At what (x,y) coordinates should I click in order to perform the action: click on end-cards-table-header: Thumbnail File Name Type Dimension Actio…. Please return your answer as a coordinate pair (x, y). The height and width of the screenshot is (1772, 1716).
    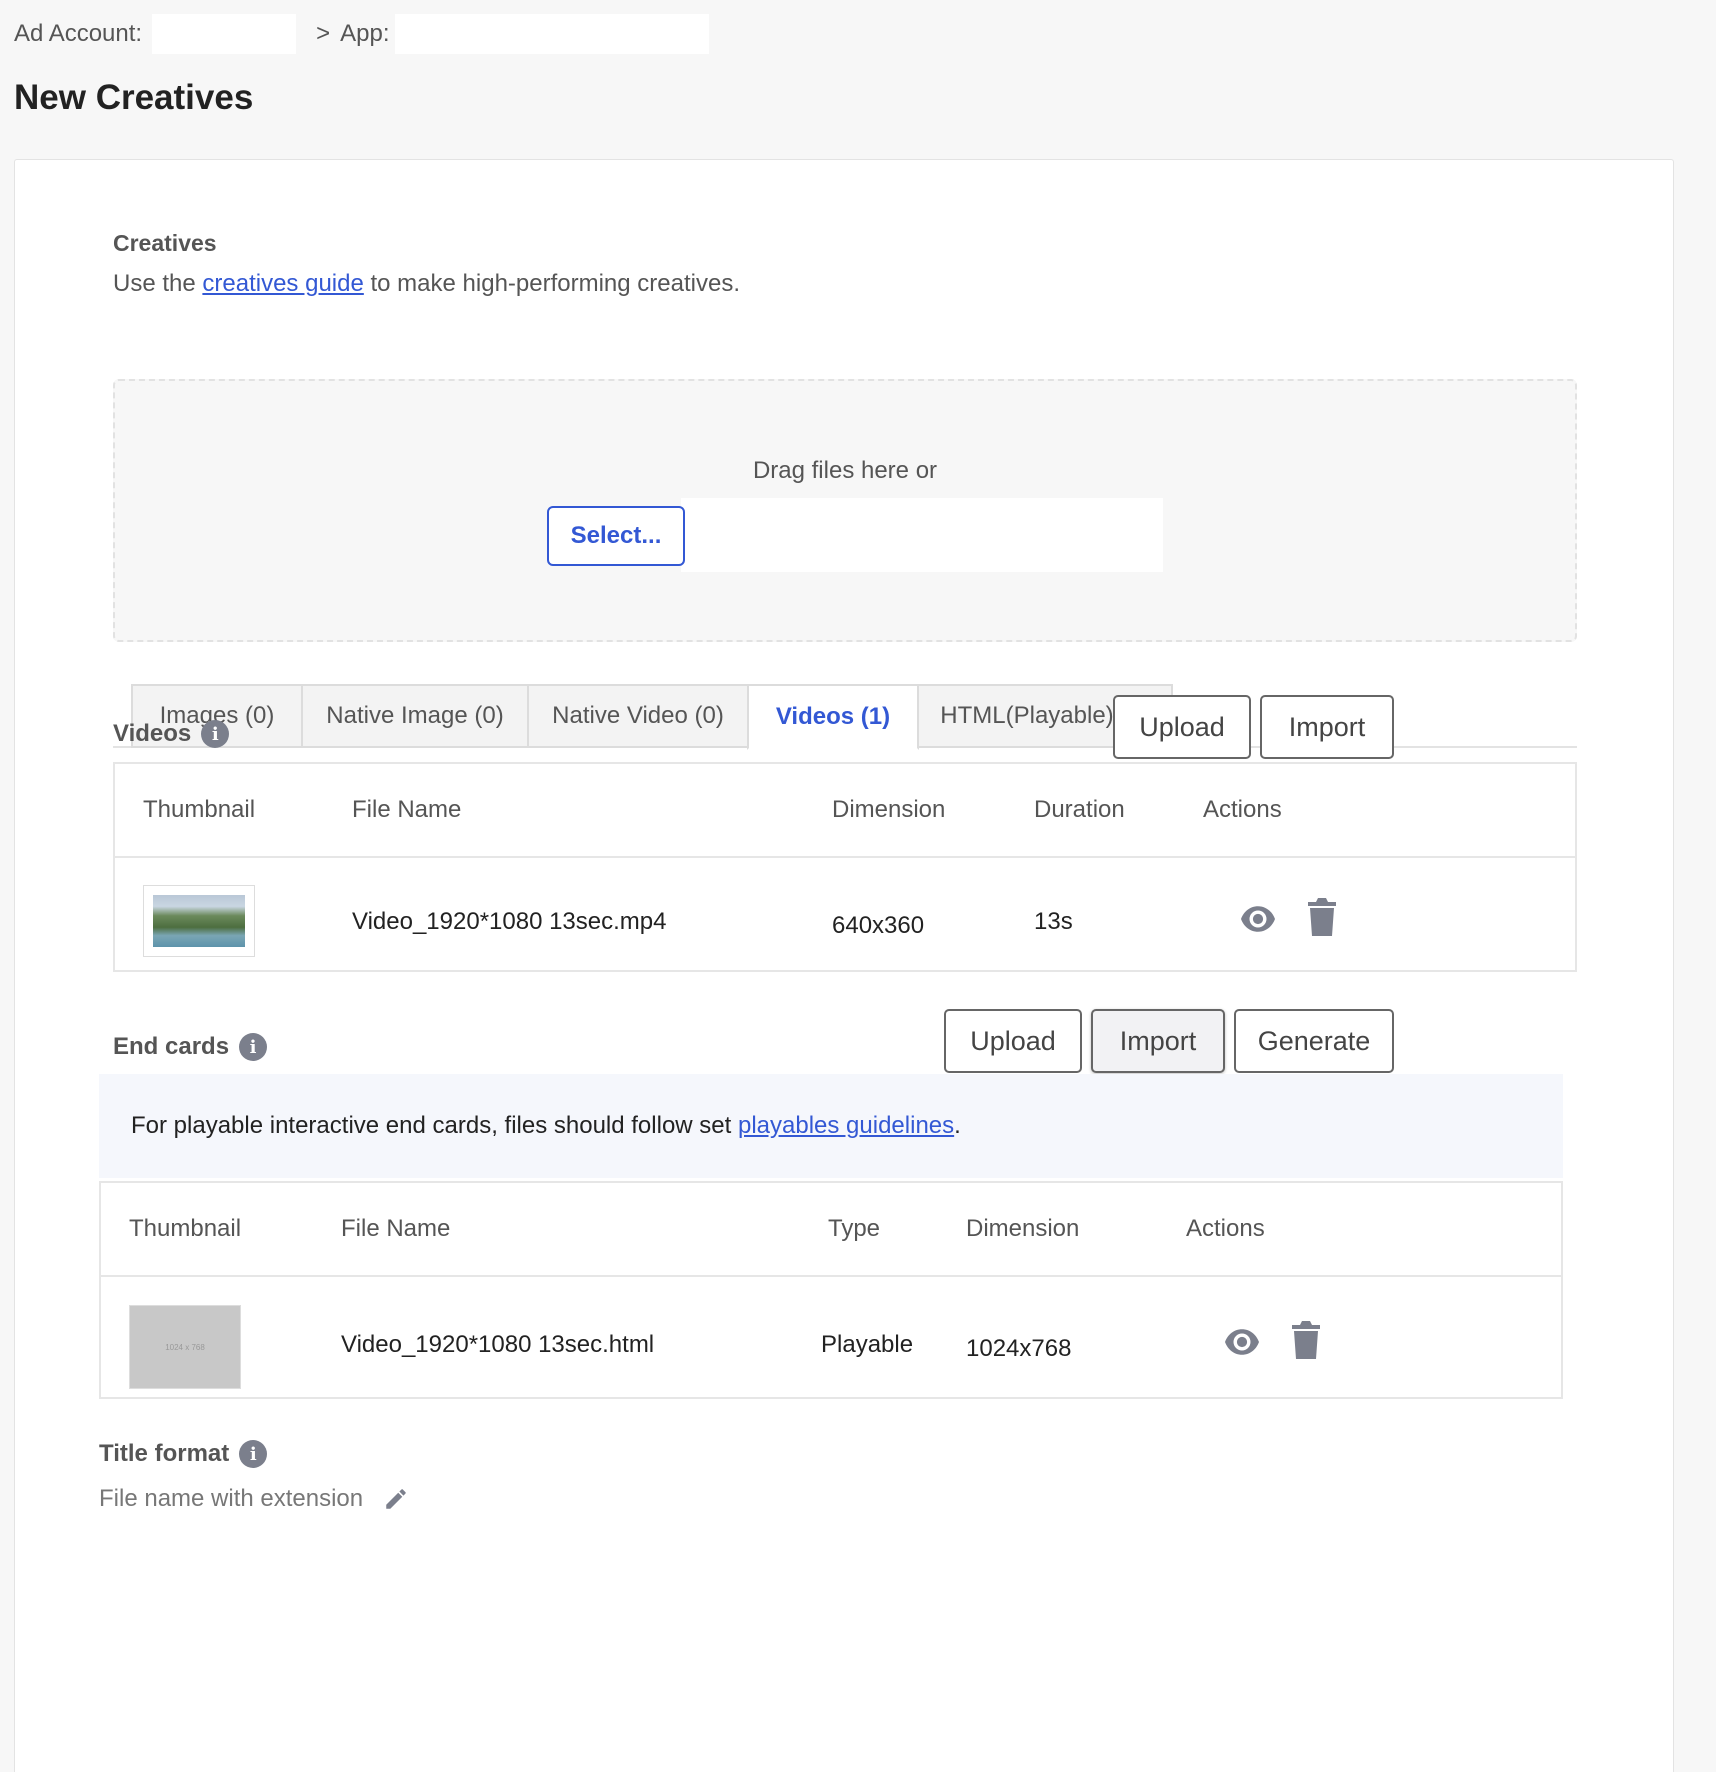
    Looking at the image, I should click on (831, 1230).